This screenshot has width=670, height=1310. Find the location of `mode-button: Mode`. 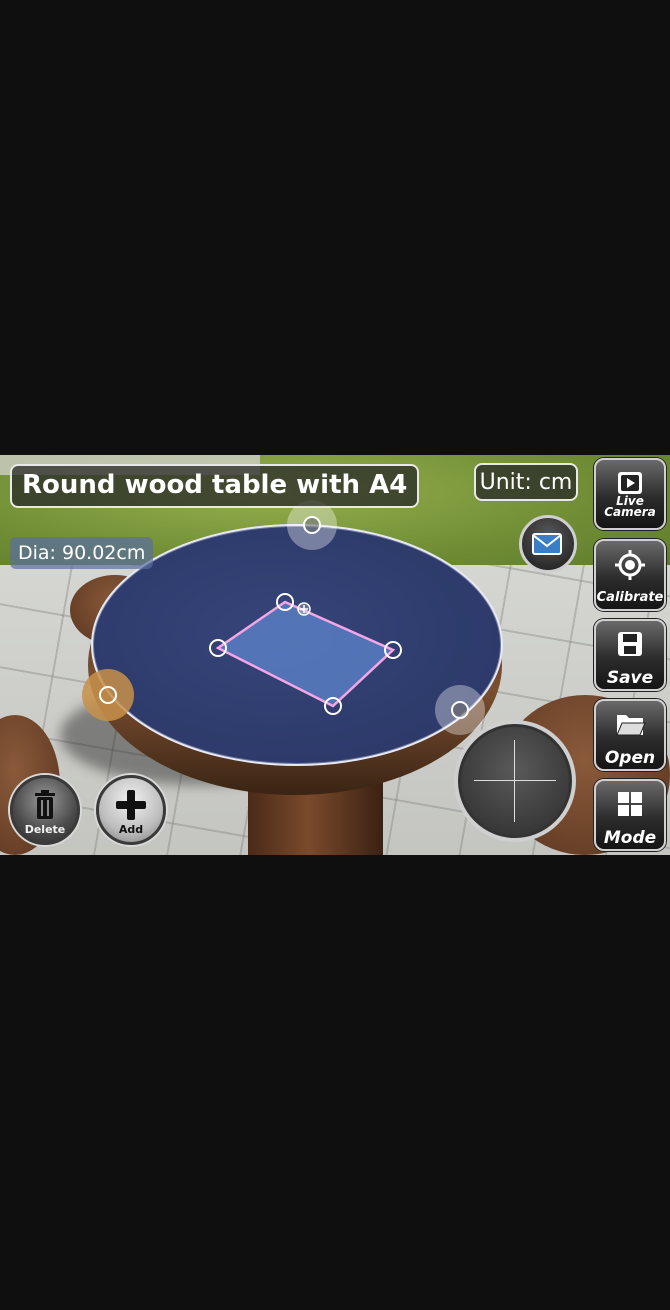

mode-button: Mode is located at coordinates (630, 815).